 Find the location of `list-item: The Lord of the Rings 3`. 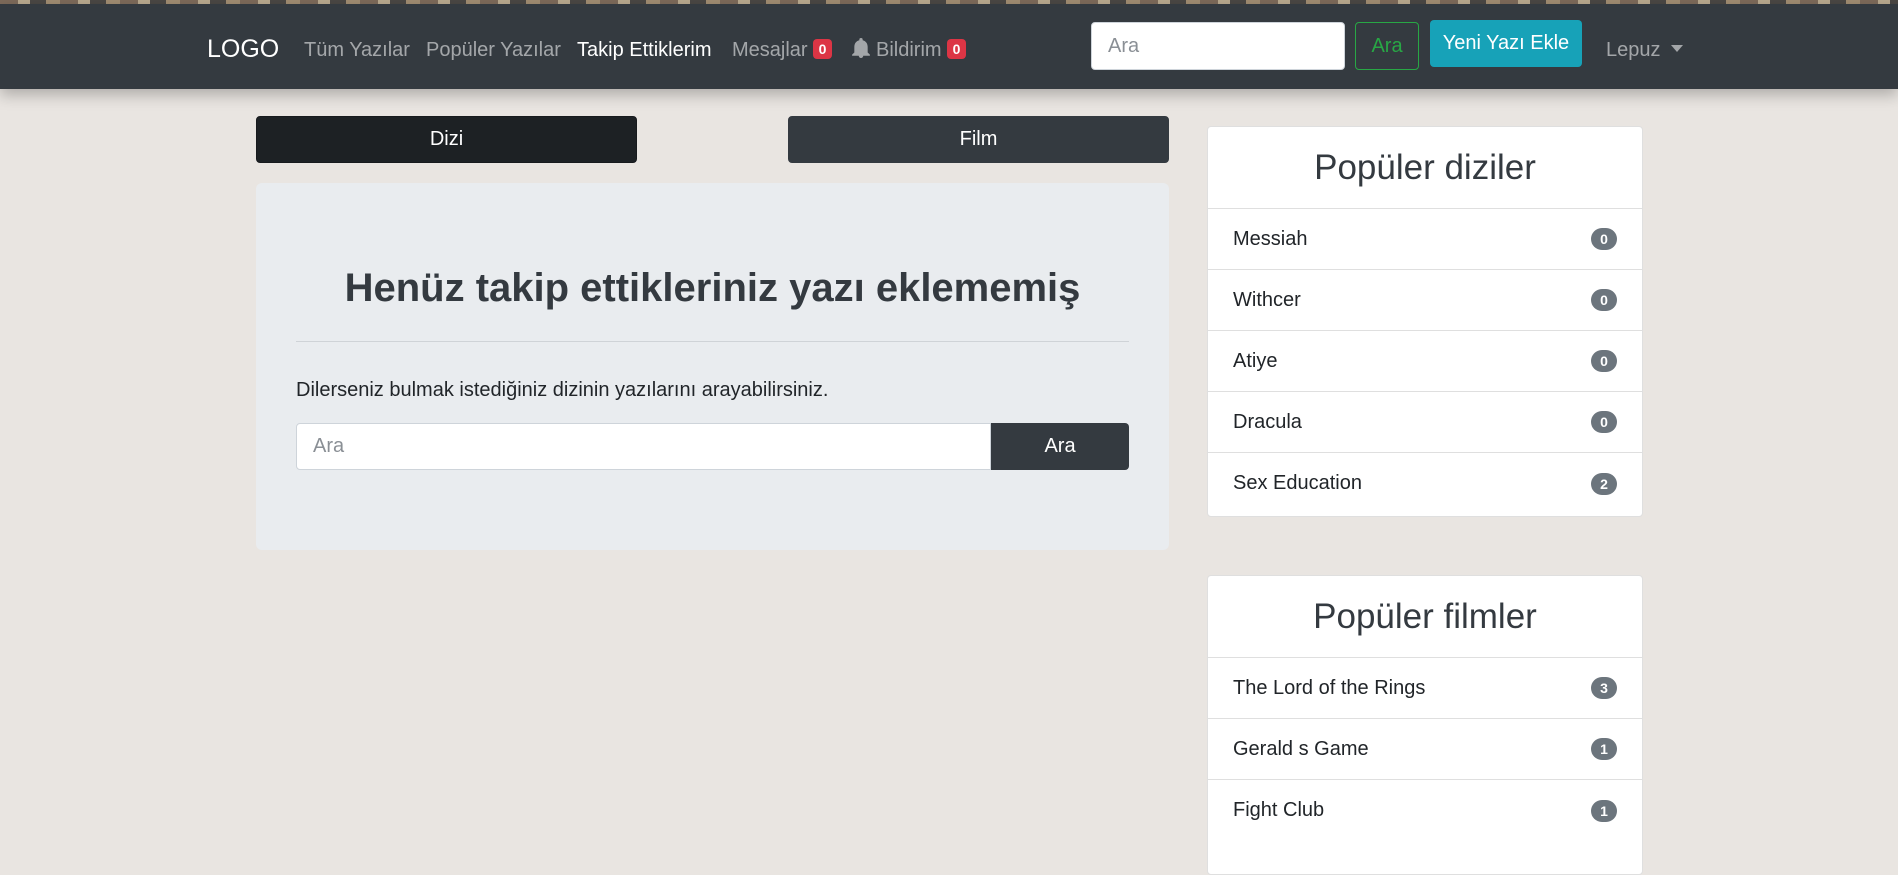

list-item: The Lord of the Rings 3 is located at coordinates (1425, 688).